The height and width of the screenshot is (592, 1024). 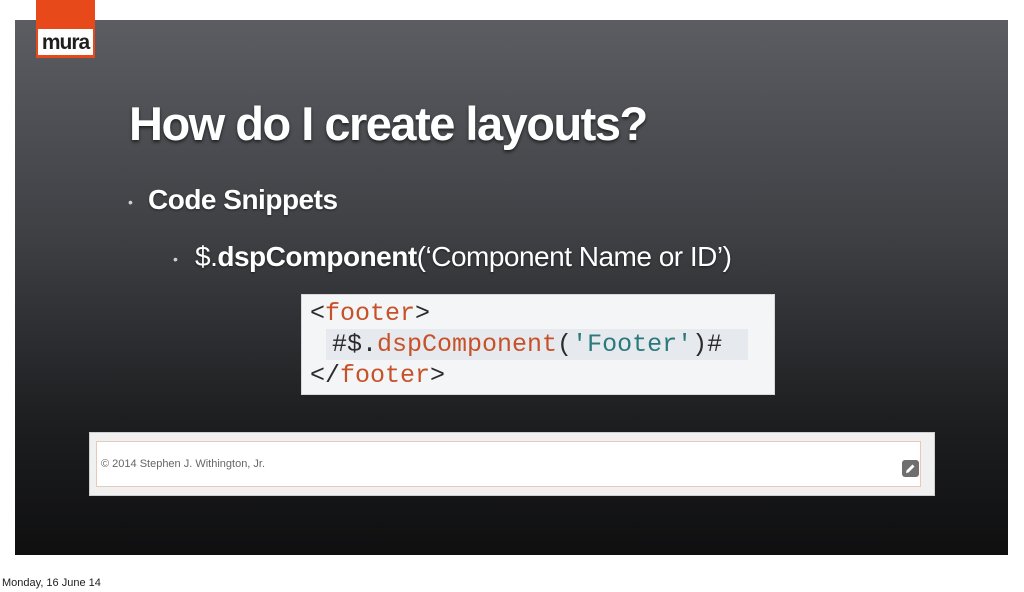 I want to click on logo-text: mura, so click(x=65, y=42).